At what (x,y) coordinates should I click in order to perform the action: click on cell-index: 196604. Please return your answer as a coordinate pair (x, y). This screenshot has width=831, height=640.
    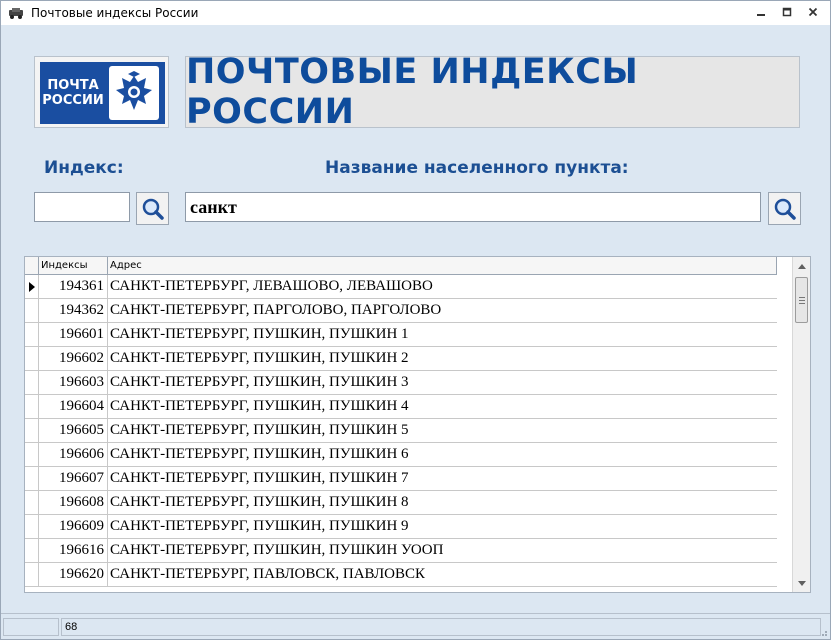
    Looking at the image, I should click on (73, 406).